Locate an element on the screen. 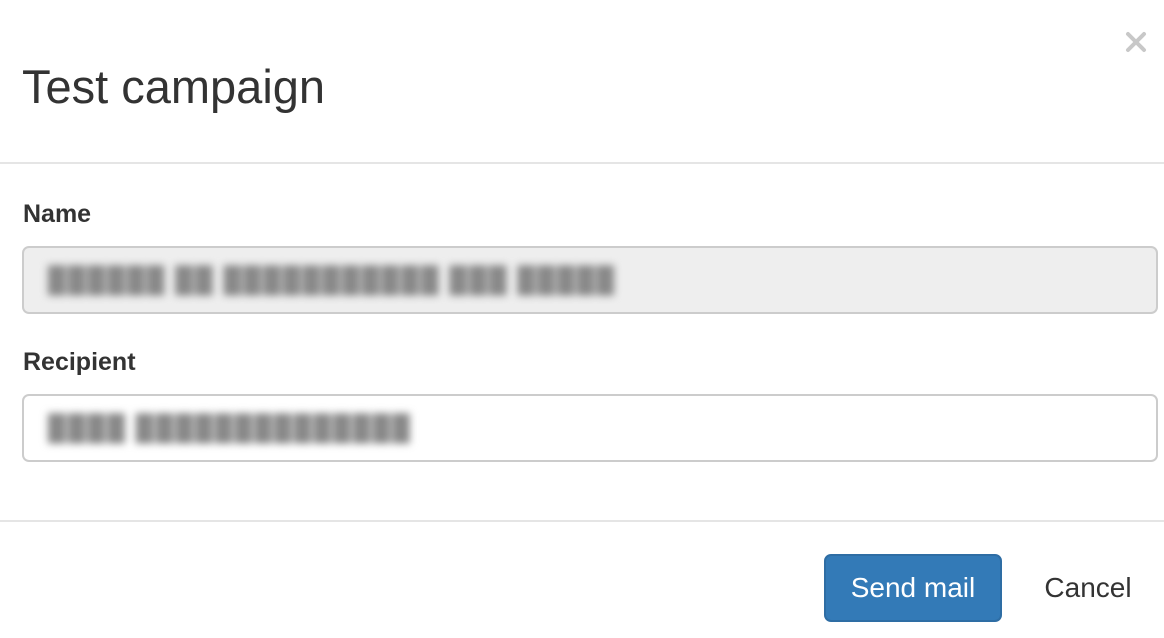 The height and width of the screenshot is (638, 1164). name-field: ██████ ██ ███████████ ███ █████ is located at coordinates (590, 280).